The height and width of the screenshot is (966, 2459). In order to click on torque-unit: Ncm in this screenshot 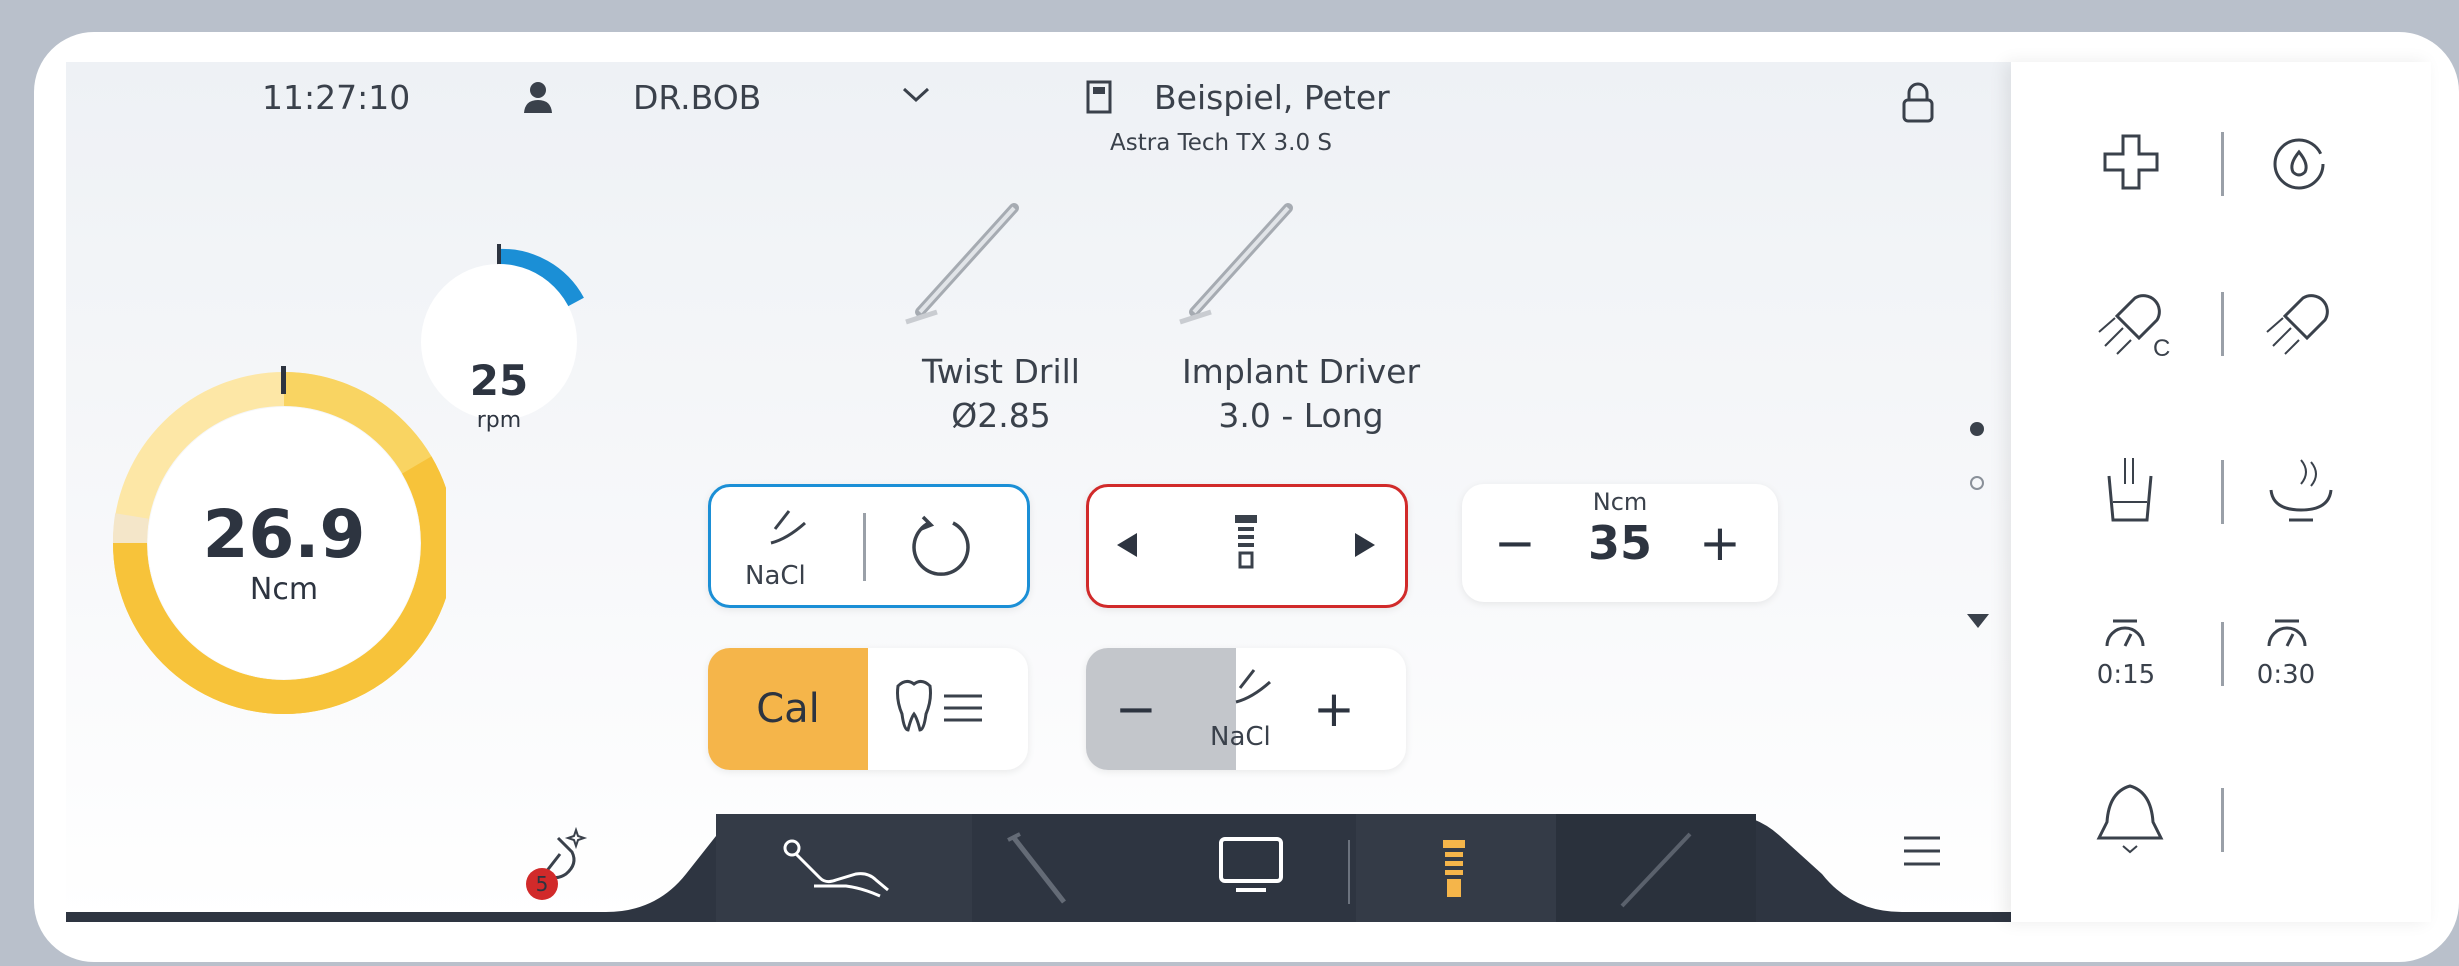, I will do `click(284, 589)`.